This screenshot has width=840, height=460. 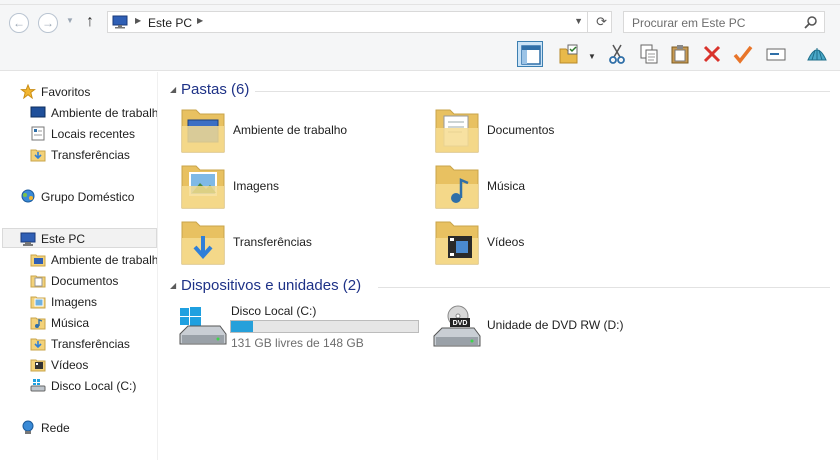 I want to click on folder-tile-desktop: Ambiente de trabalho, so click(x=298, y=131).